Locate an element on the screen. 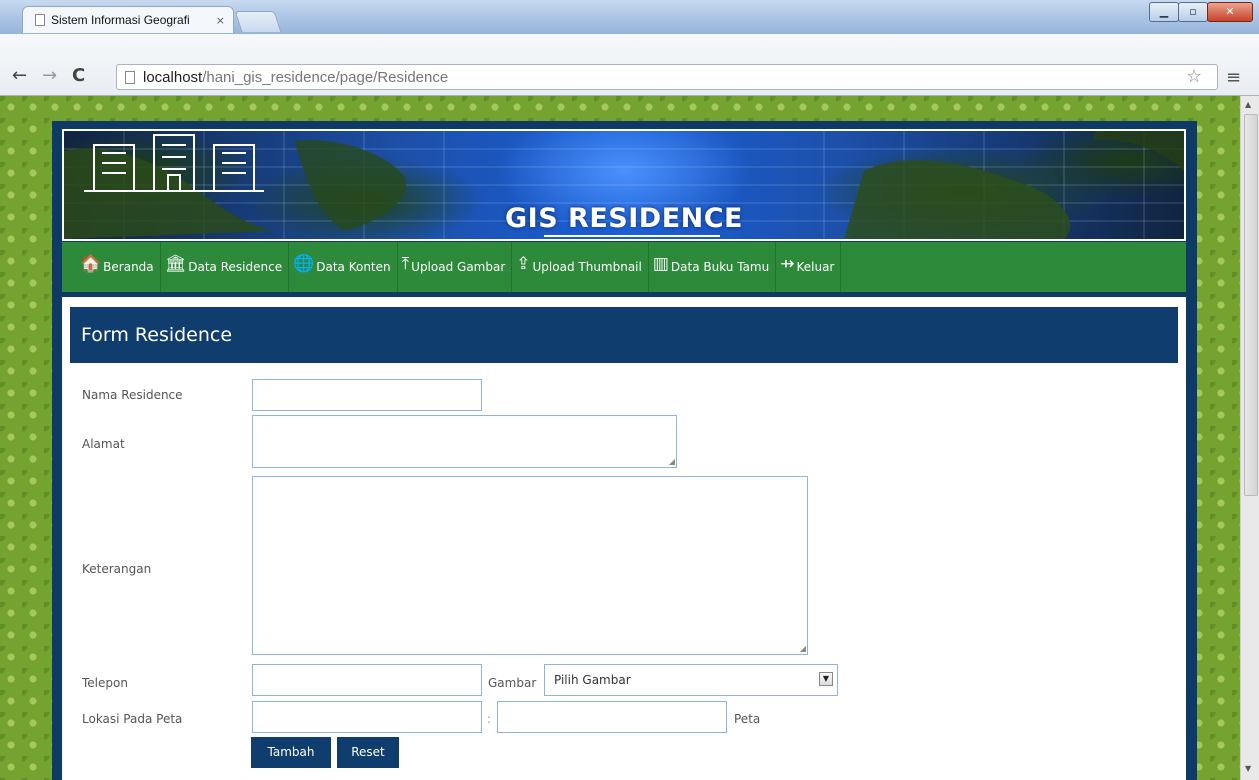  logout-icon: ⇸ is located at coordinates (787, 263).